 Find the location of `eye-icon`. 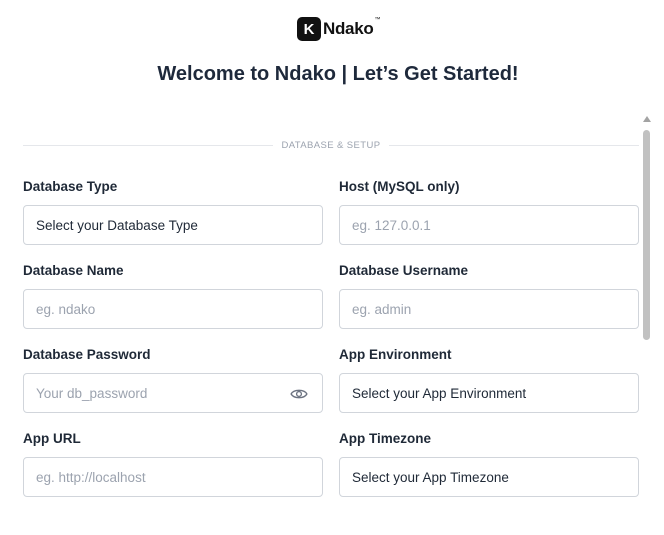

eye-icon is located at coordinates (299, 394).